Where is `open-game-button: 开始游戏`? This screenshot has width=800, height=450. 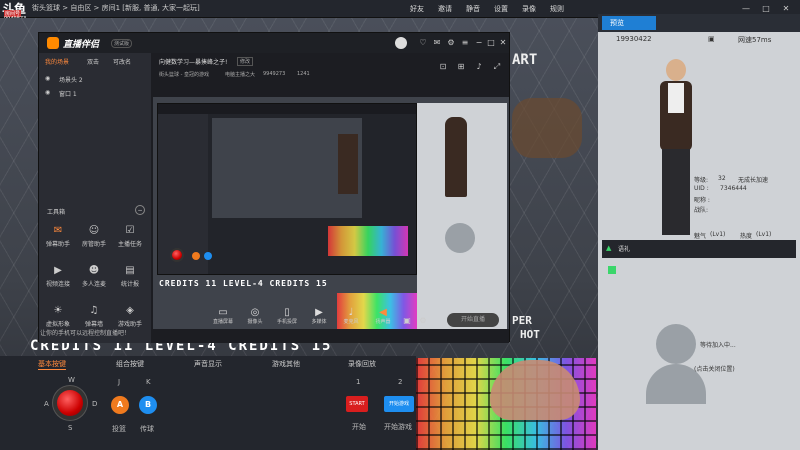 open-game-button: 开始游戏 is located at coordinates (399, 404).